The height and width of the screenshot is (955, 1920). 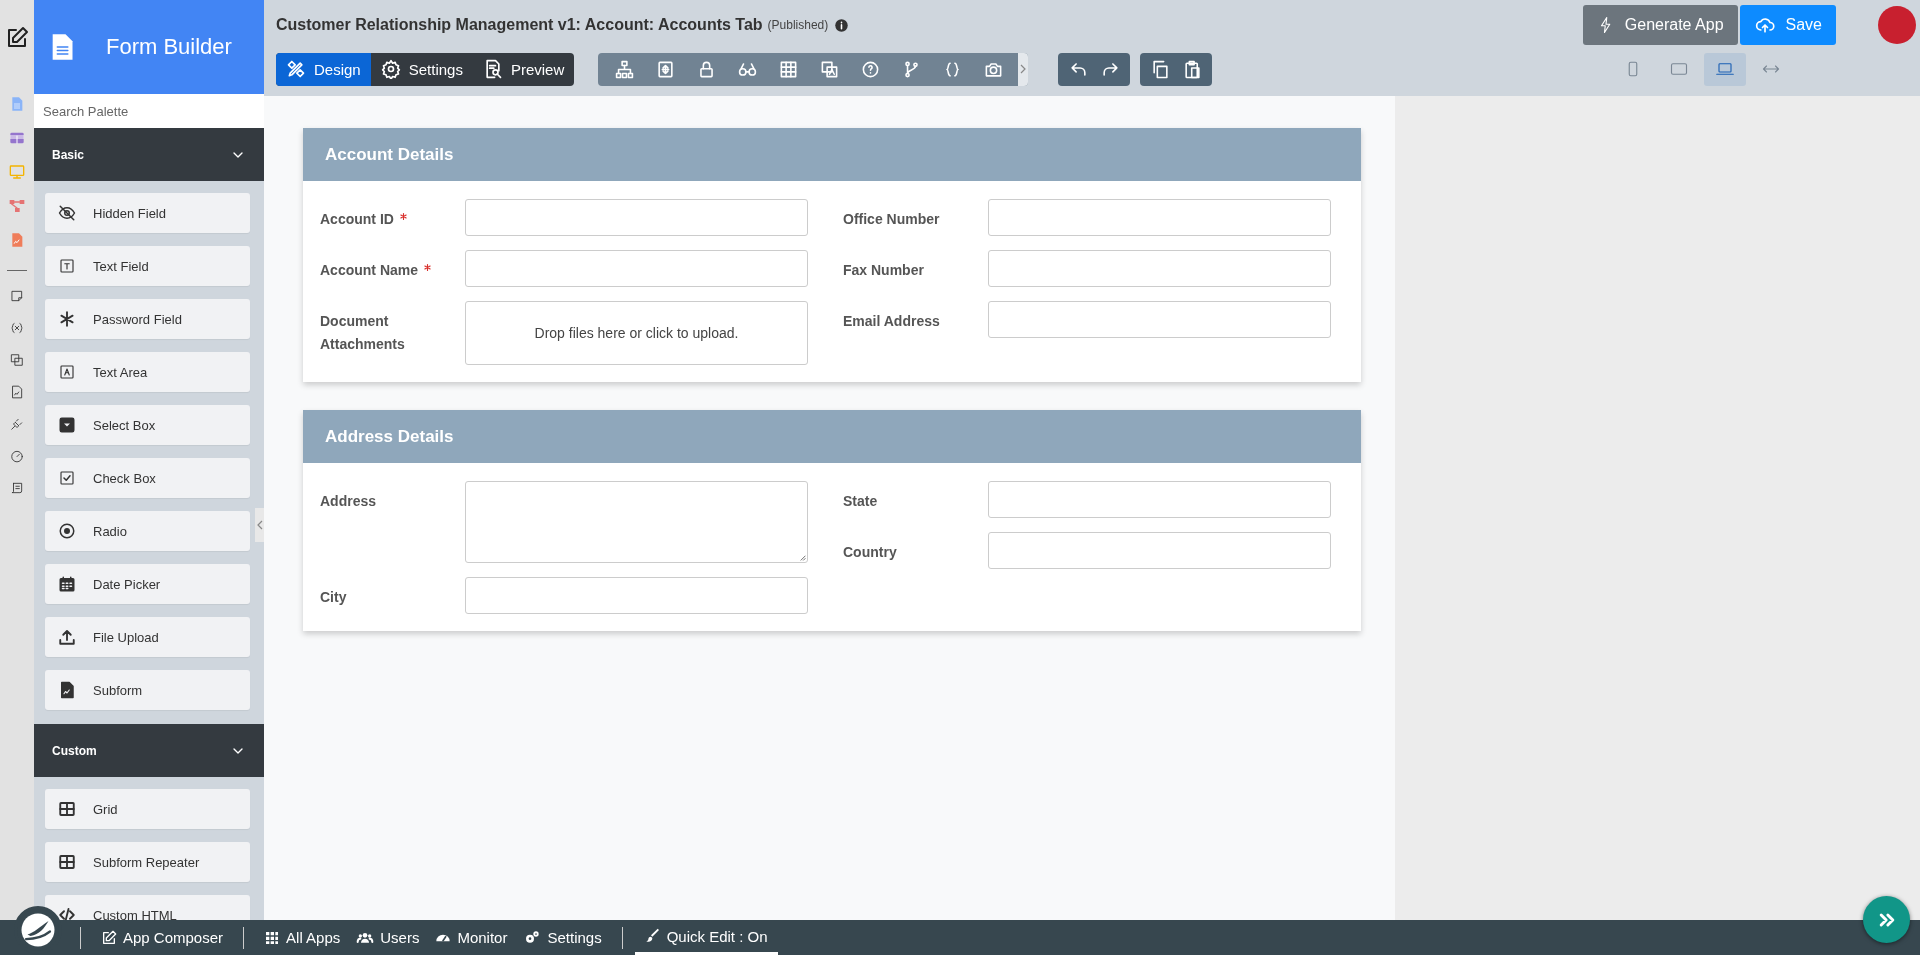 I want to click on nav-link: App Composer, so click(x=162, y=937).